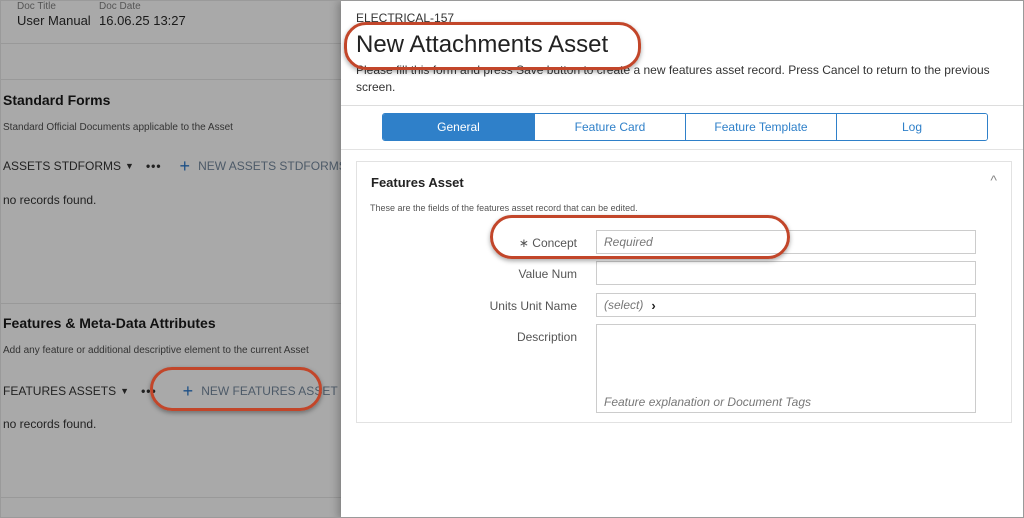  What do you see at coordinates (786, 273) in the screenshot?
I see `value-num-field` at bounding box center [786, 273].